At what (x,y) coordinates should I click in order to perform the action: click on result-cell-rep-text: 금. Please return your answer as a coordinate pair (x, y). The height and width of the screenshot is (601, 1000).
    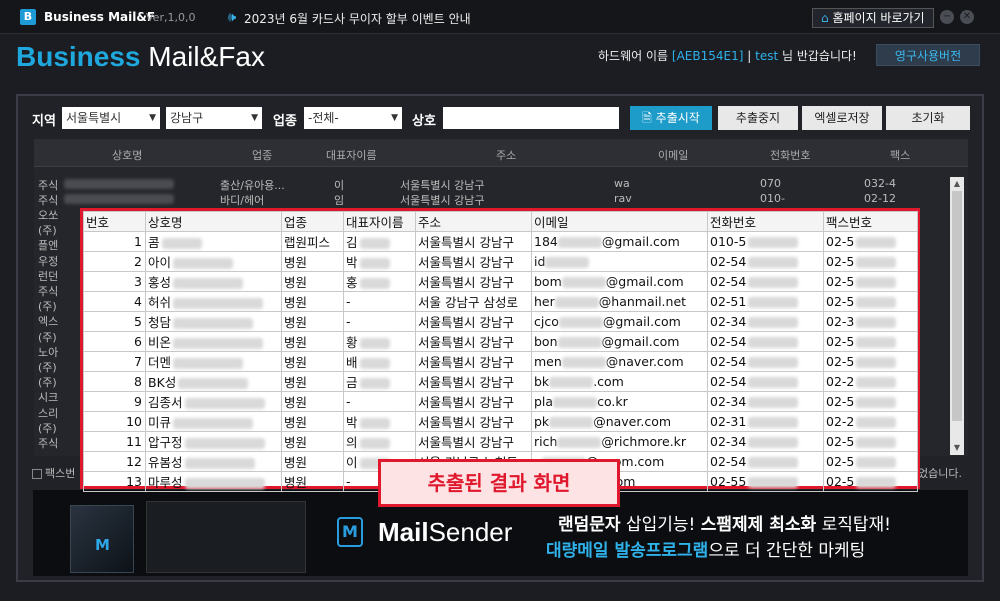
    Looking at the image, I should click on (352, 382).